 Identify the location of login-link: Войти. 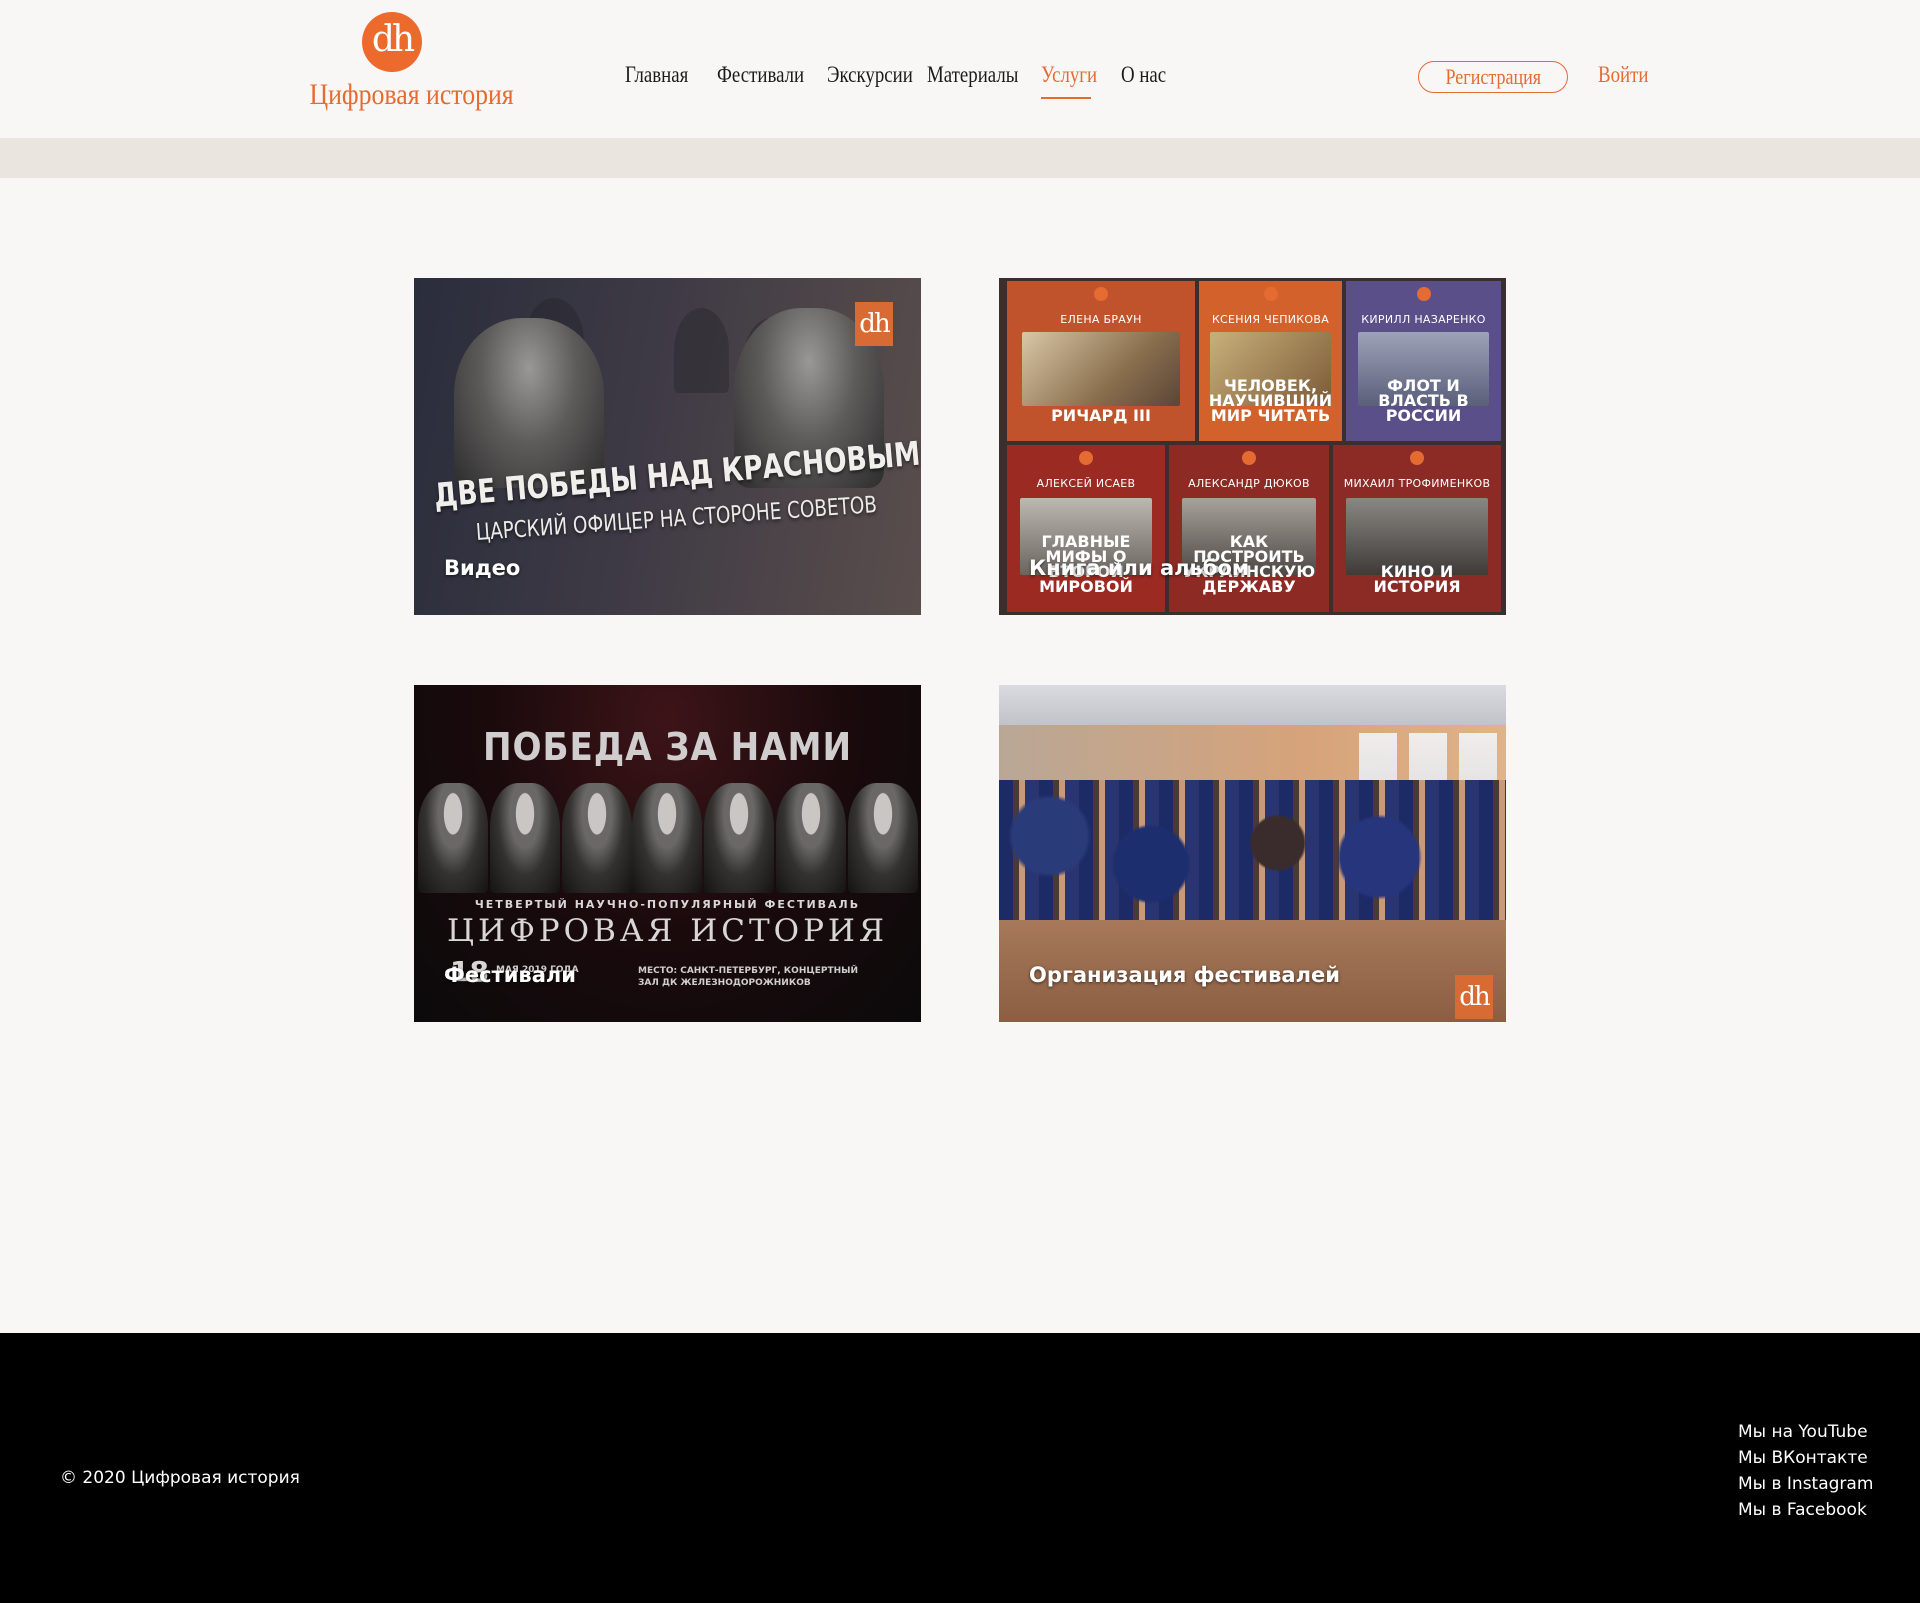
(1623, 75).